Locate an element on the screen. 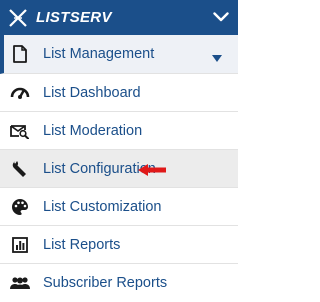 Image resolution: width=320 pixels, height=302 pixels. menu-item-label: List Dashboard is located at coordinates (92, 92).